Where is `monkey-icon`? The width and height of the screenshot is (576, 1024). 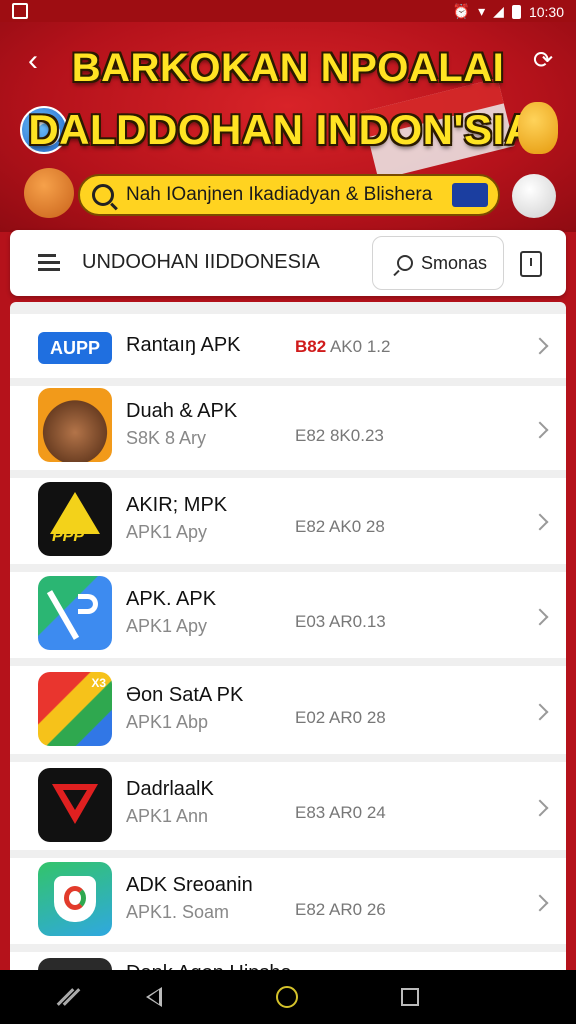 monkey-icon is located at coordinates (75, 425).